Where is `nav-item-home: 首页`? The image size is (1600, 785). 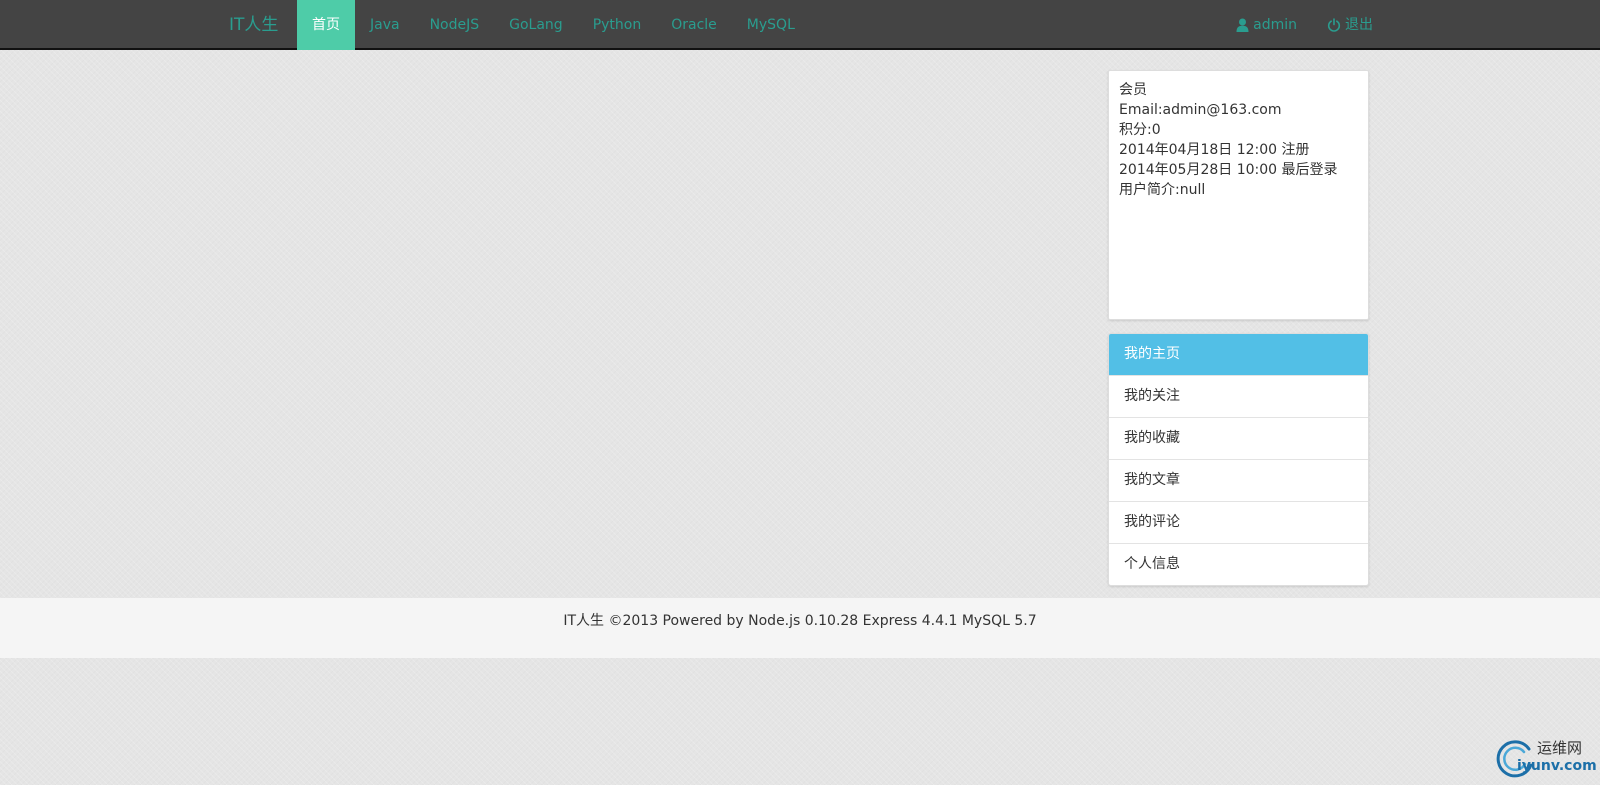
nav-item-home: 首页 is located at coordinates (326, 25).